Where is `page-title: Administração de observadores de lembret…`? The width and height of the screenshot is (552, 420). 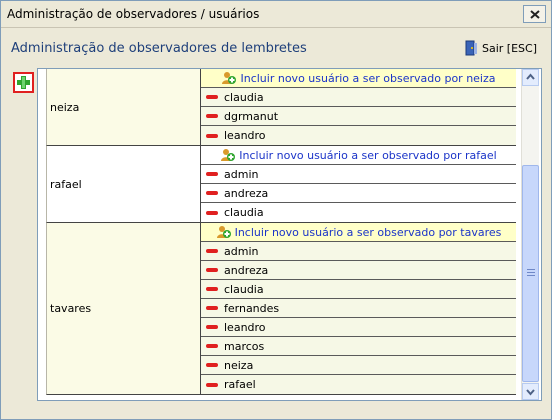 page-title: Administração de observadores de lembret… is located at coordinates (159, 48).